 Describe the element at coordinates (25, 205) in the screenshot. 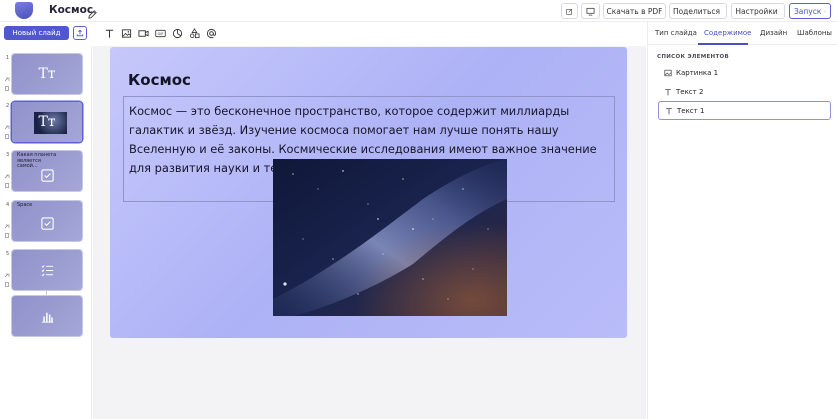

I see `thumbnail-text: Space` at that location.